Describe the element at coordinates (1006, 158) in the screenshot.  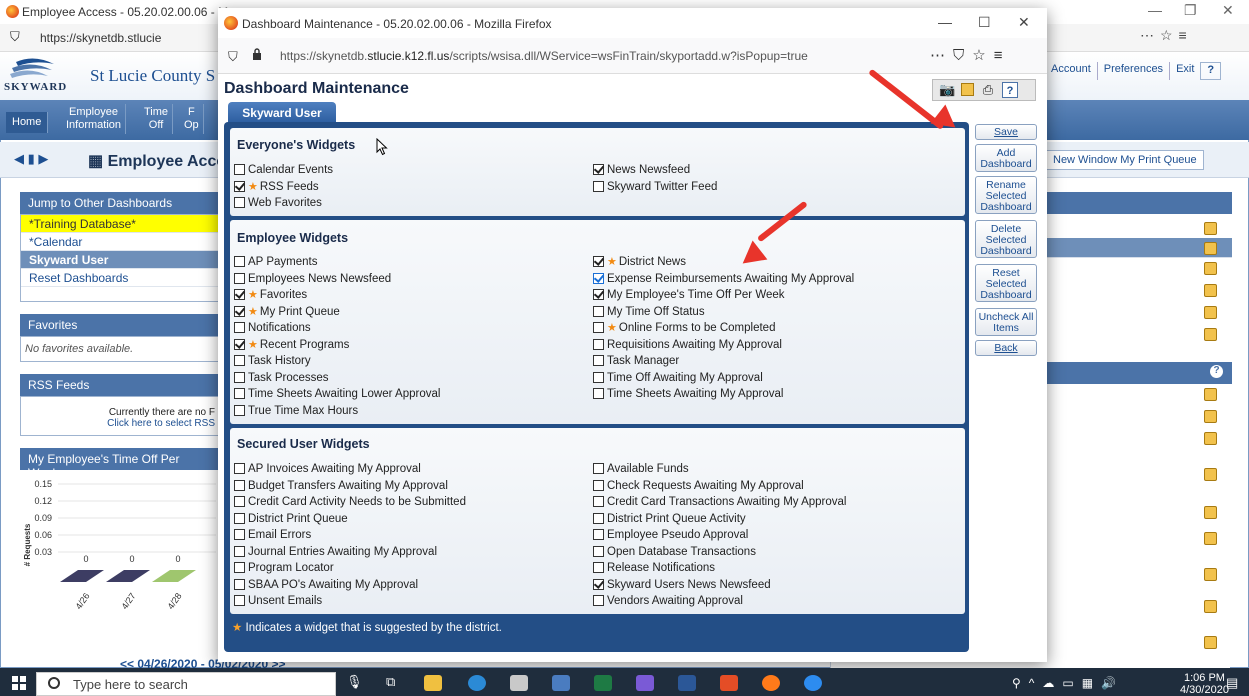
I see `add-dashboard-button: Add Dashboard` at that location.